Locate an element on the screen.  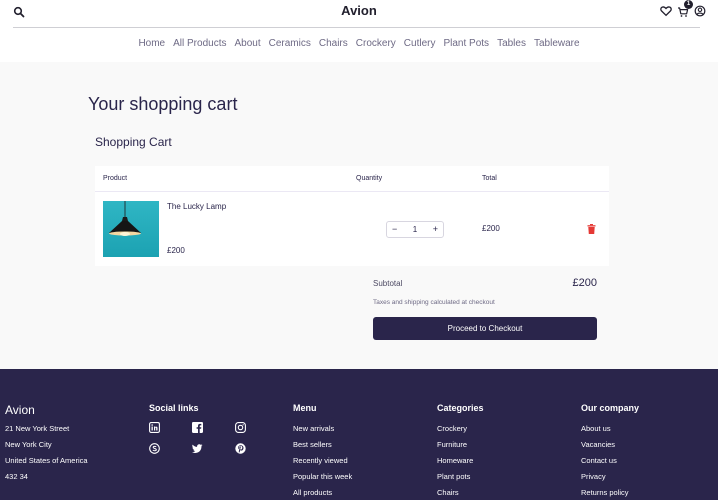
footer-brand: Avion is located at coordinates (20, 410).